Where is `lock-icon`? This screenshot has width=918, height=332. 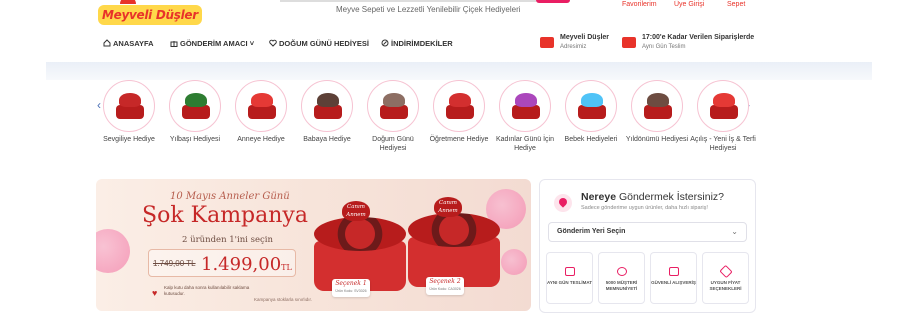 lock-icon is located at coordinates (673, 271).